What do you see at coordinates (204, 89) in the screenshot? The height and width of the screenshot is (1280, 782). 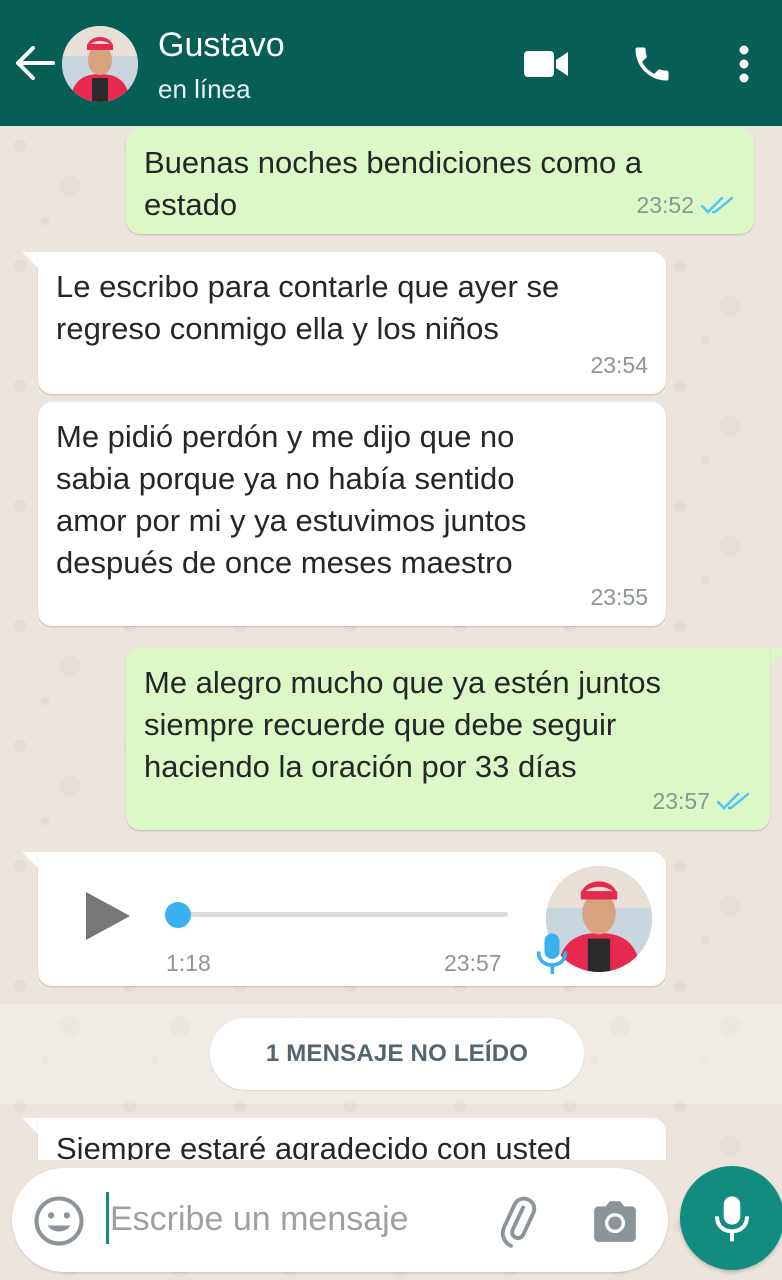 I see `contact-status: en línea` at bounding box center [204, 89].